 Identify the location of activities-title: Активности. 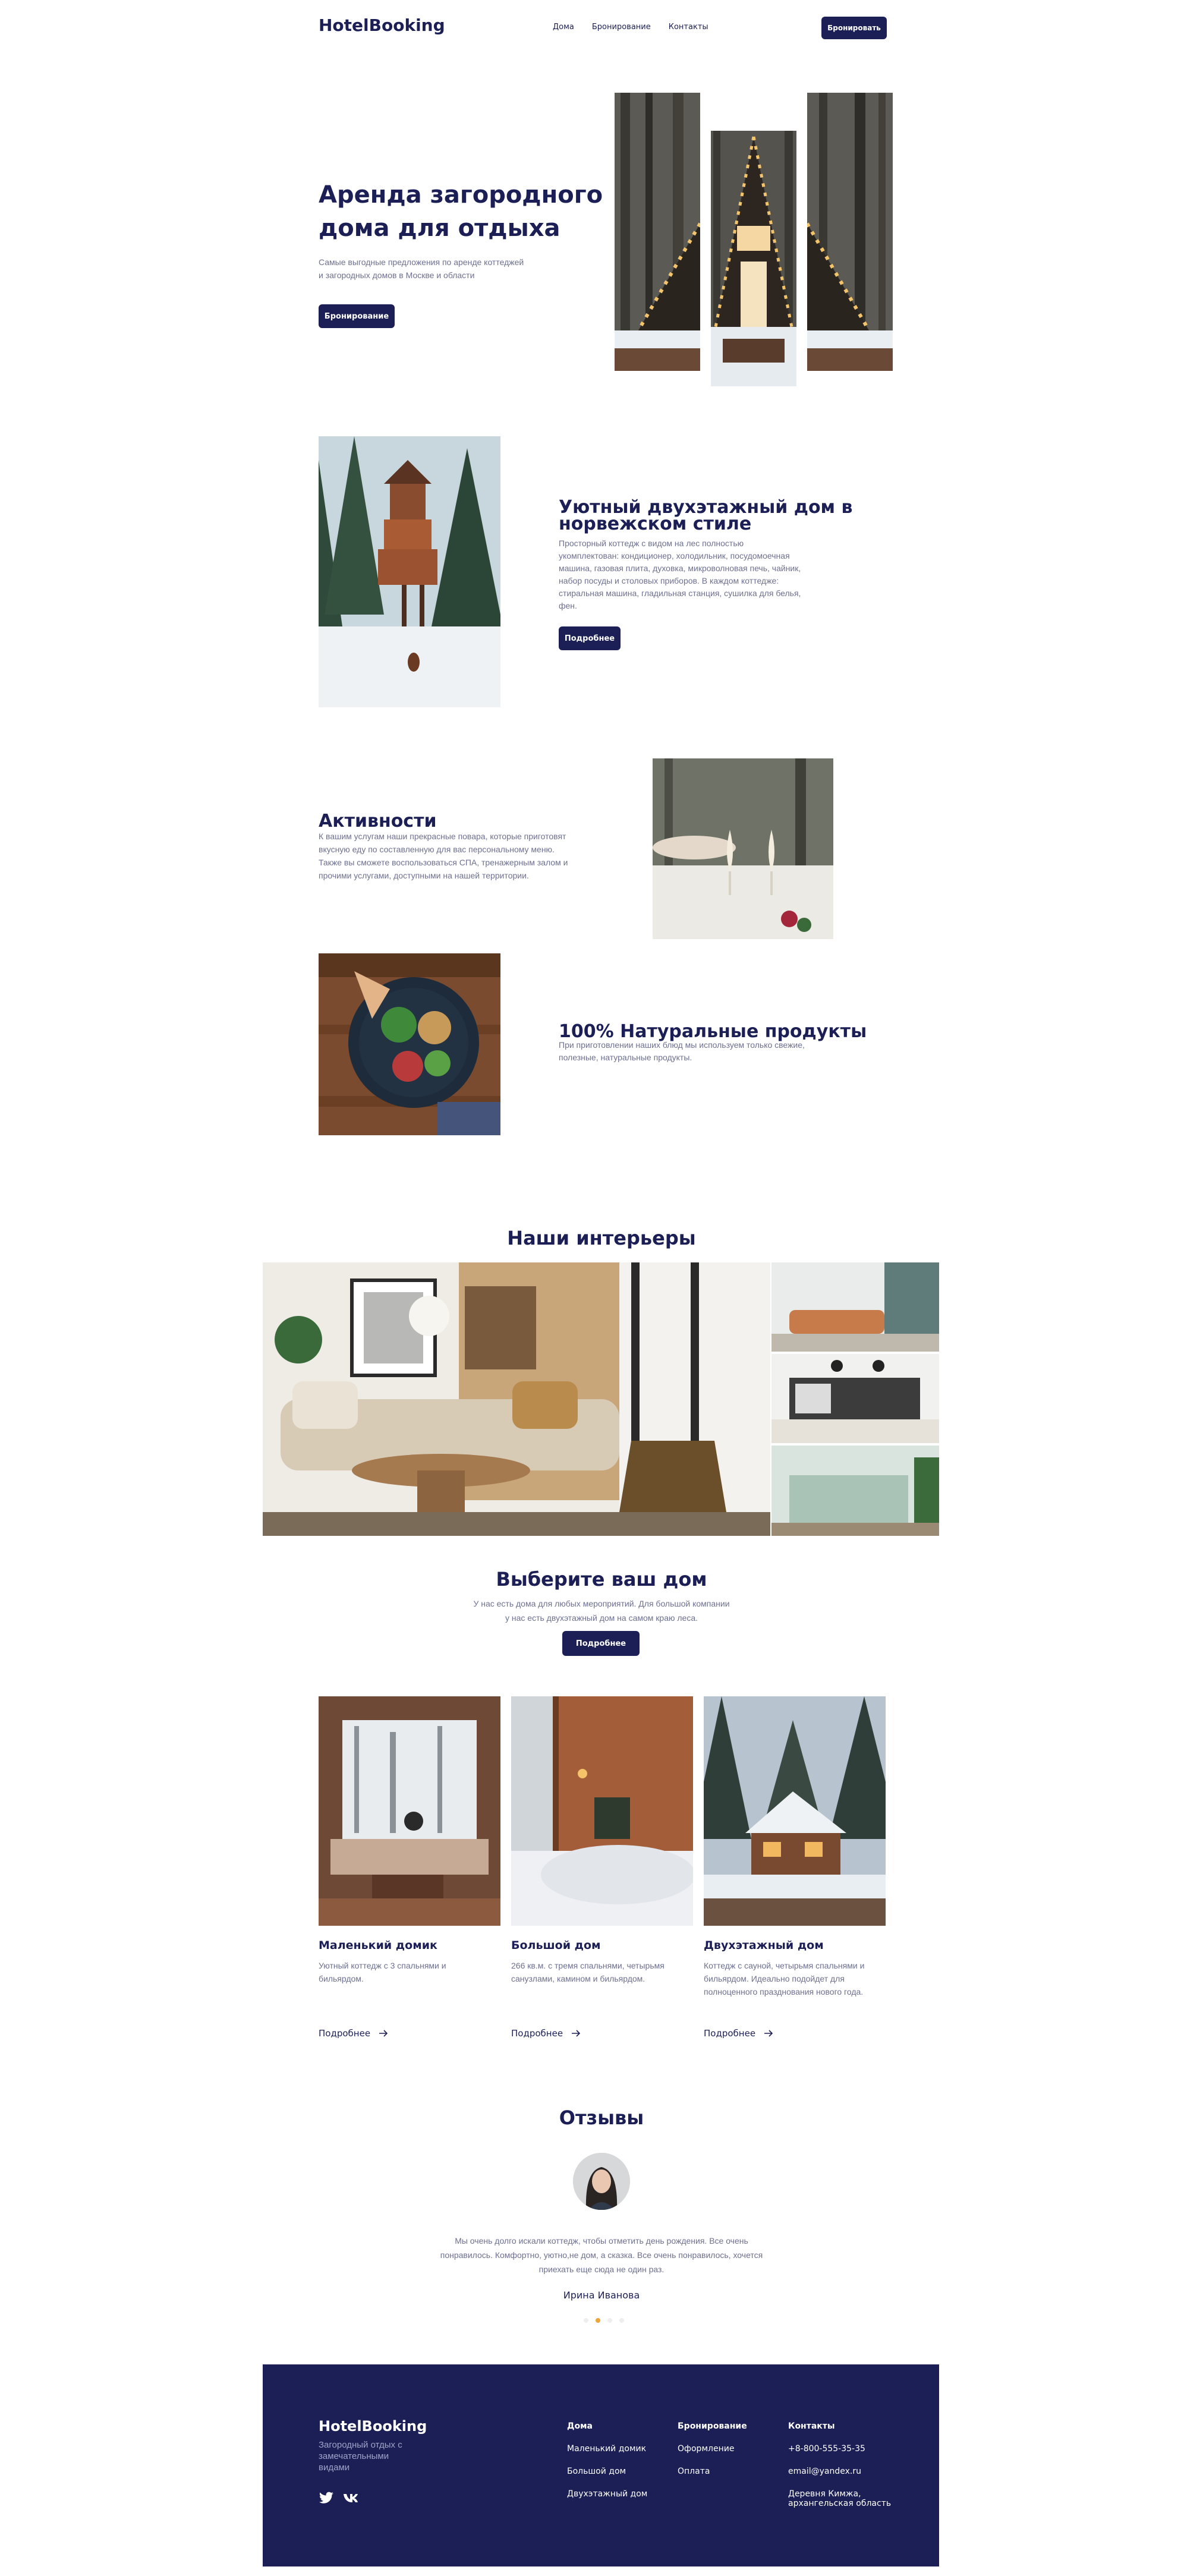
(378, 821).